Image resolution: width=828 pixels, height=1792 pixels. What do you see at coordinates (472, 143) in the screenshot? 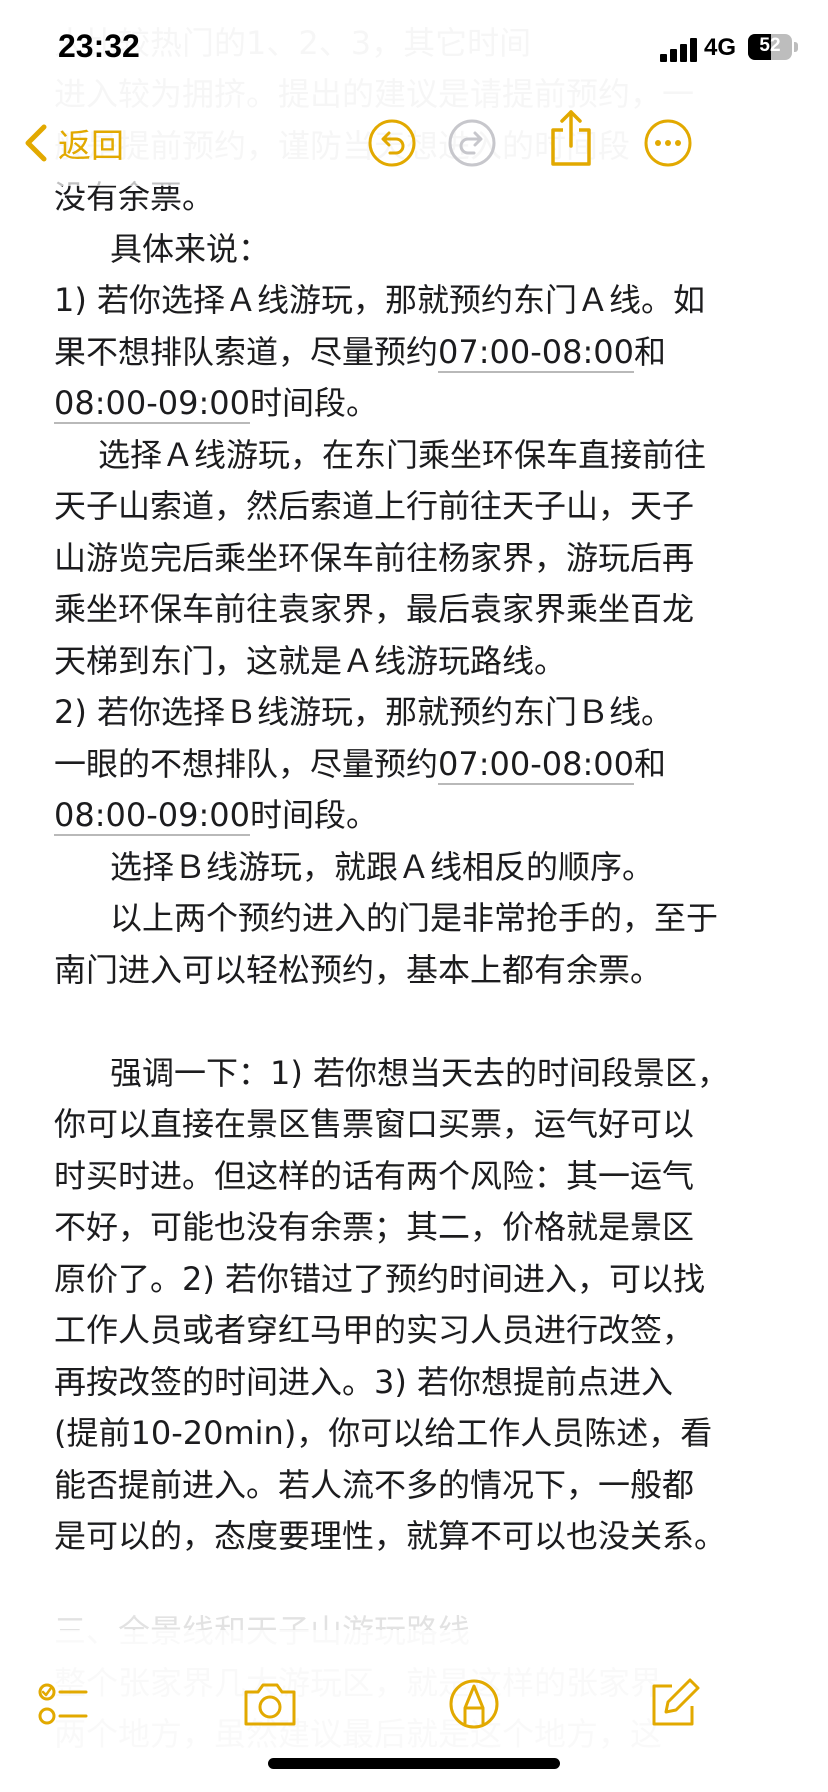
I see `redo-icon` at bounding box center [472, 143].